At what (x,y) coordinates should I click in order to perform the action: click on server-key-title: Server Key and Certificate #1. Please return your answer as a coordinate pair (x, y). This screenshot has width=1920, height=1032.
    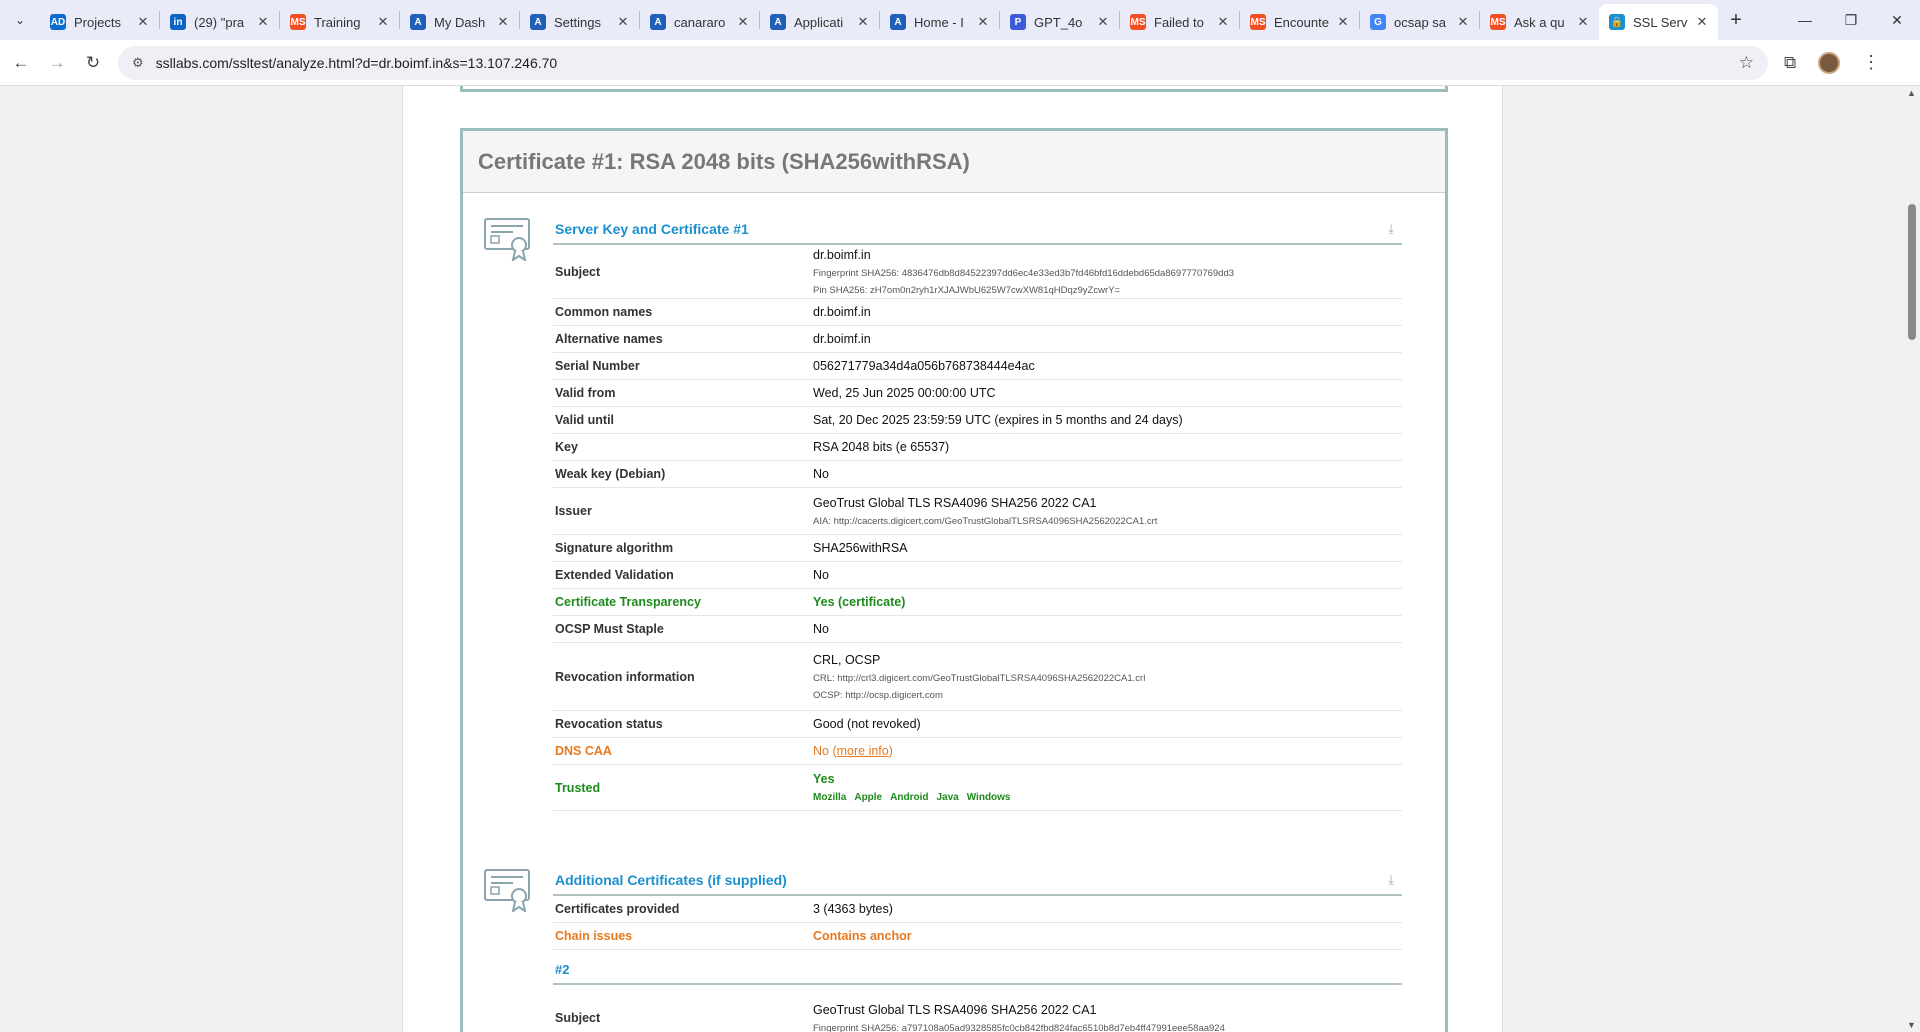
    Looking at the image, I should click on (652, 229).